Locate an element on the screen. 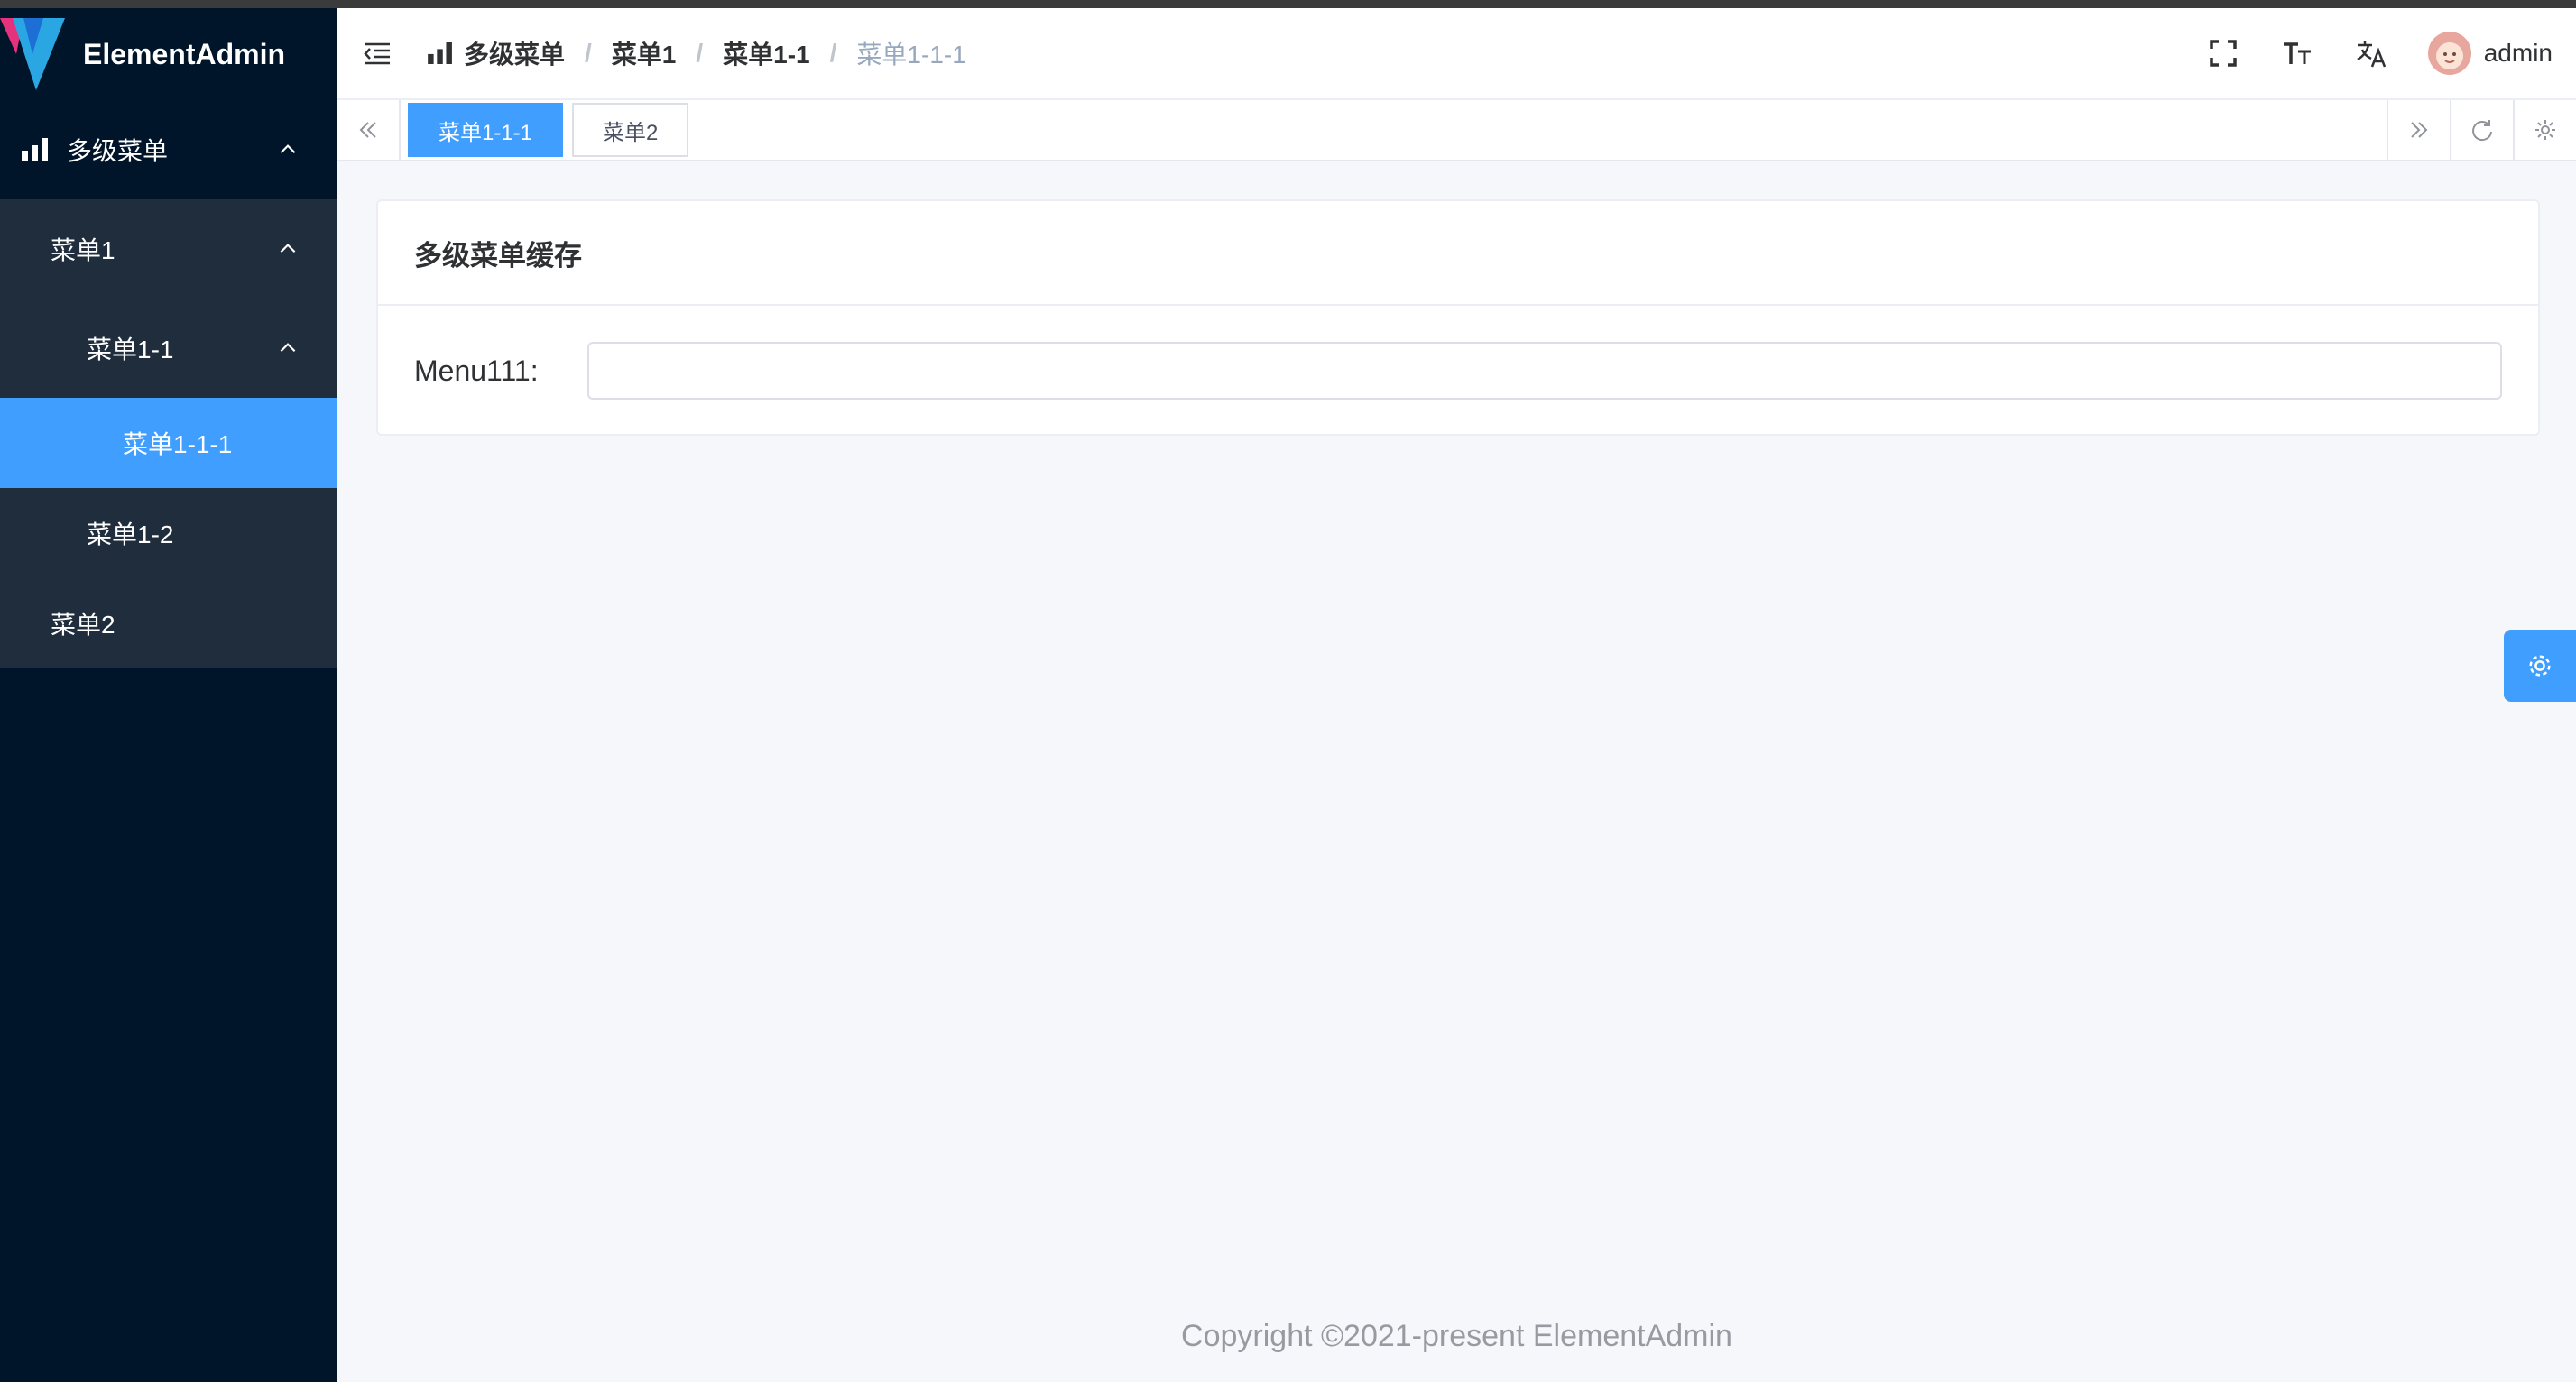 This screenshot has width=2576, height=1382. form-row: Menu111: is located at coordinates (1458, 371).